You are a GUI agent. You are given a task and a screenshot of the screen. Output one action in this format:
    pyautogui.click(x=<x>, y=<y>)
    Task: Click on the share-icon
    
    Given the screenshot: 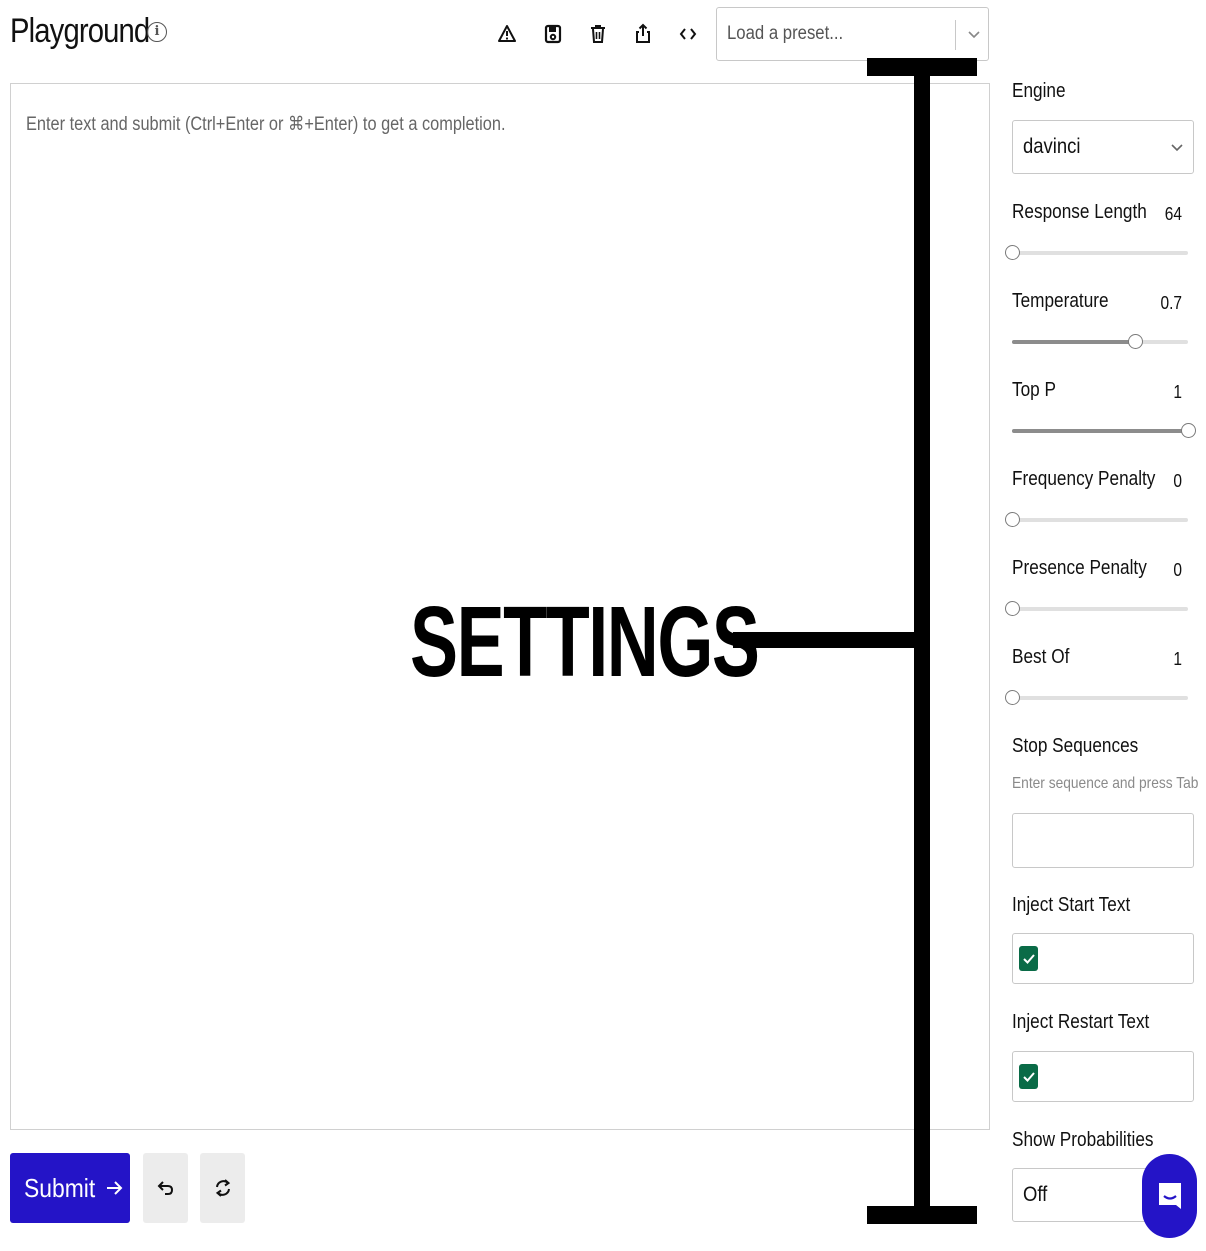 What is the action you would take?
    pyautogui.click(x=643, y=34)
    